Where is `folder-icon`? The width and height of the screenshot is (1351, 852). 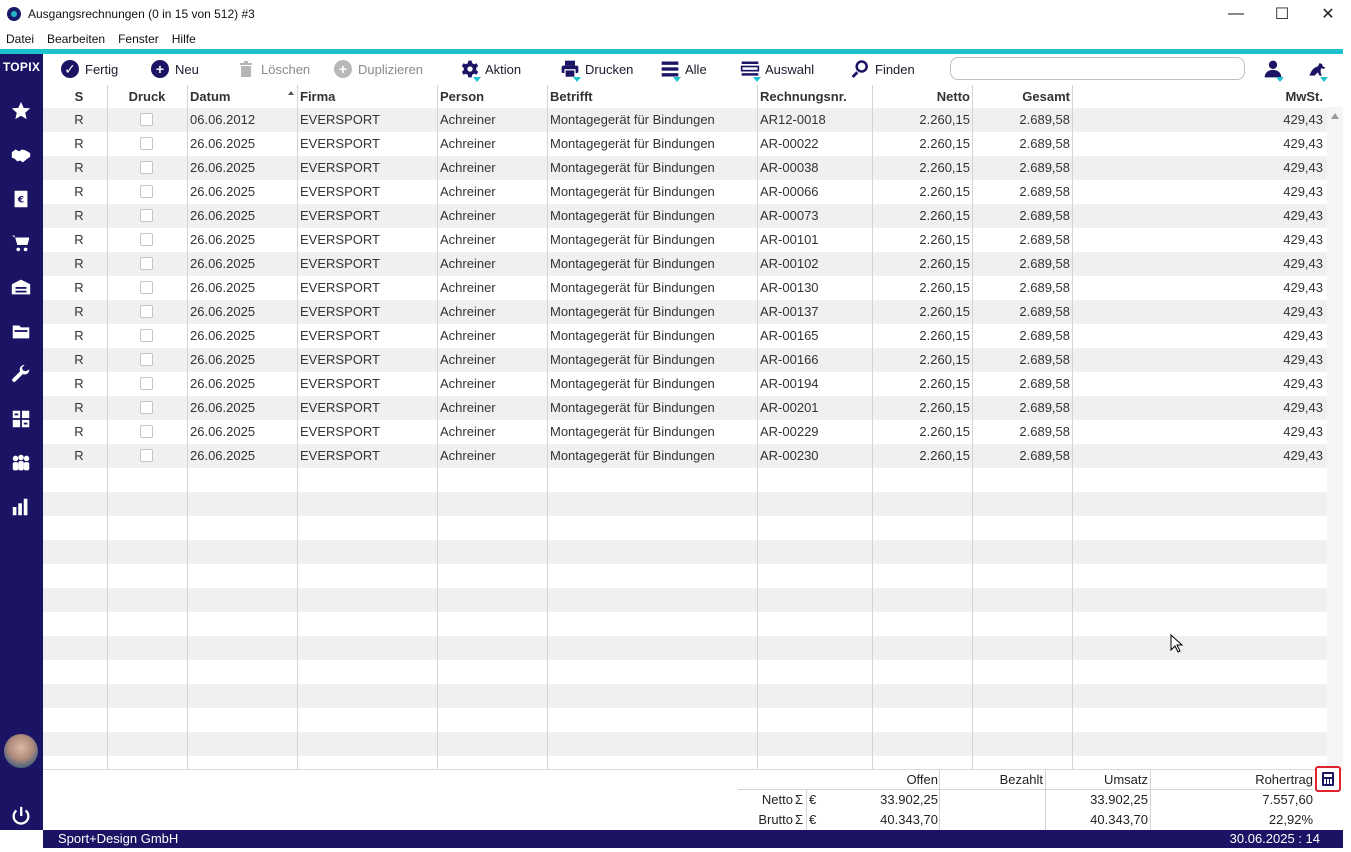
folder-icon is located at coordinates (21, 331).